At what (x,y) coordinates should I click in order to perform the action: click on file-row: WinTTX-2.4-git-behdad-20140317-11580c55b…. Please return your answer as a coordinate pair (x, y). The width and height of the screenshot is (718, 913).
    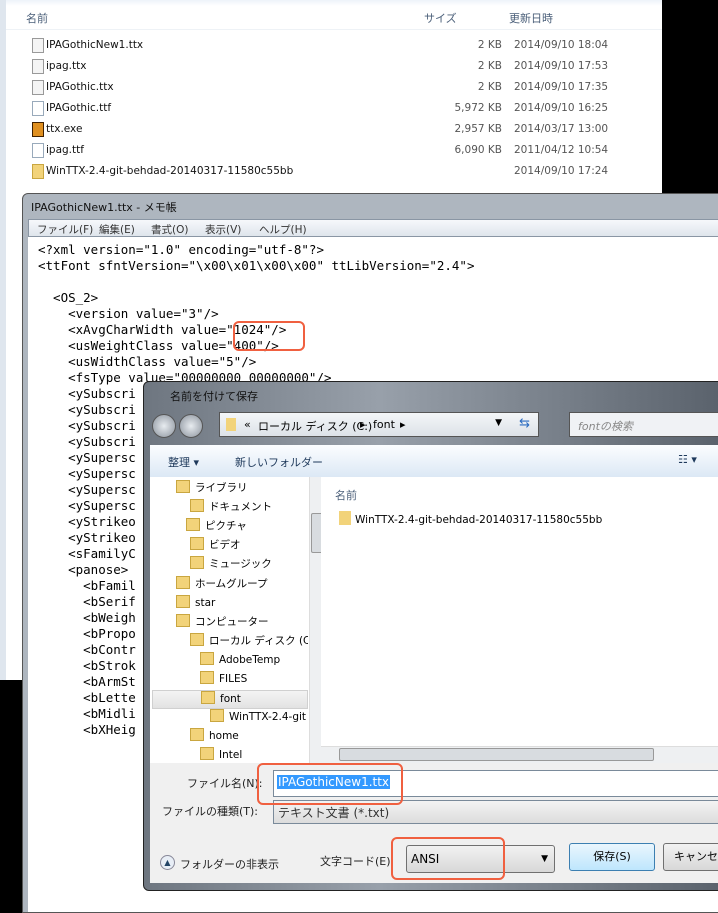
    Looking at the image, I should click on (338, 172).